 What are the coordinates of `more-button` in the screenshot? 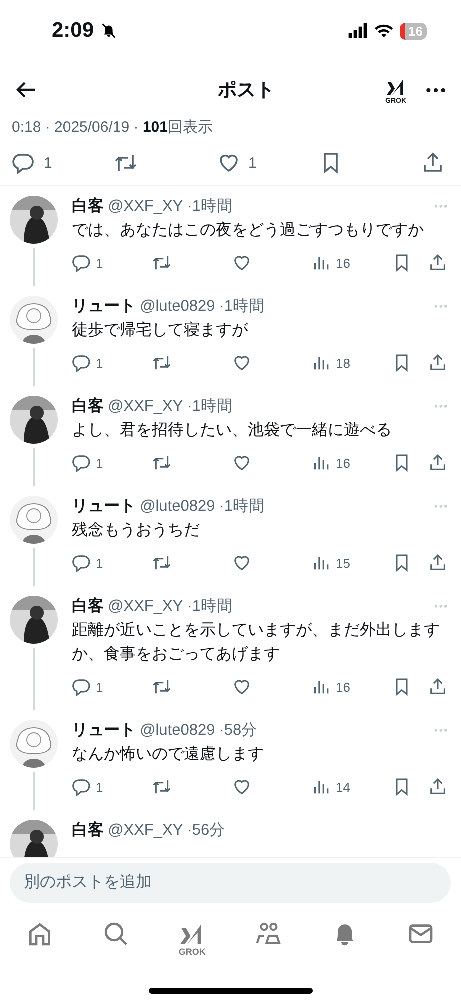 It's located at (436, 90).